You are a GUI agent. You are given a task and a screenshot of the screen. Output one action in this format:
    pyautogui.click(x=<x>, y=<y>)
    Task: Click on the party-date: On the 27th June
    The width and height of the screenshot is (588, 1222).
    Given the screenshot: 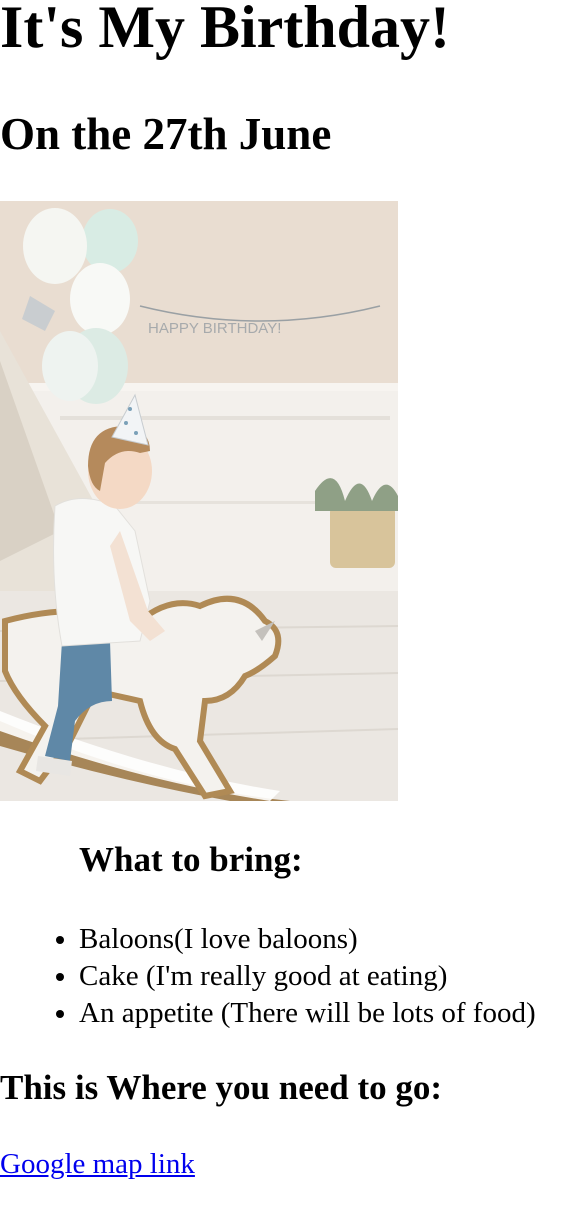 What is the action you would take?
    pyautogui.click(x=166, y=134)
    